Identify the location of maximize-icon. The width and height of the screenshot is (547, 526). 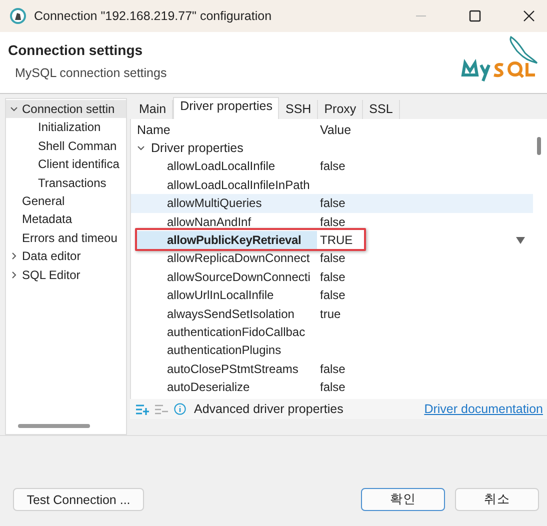
(475, 16).